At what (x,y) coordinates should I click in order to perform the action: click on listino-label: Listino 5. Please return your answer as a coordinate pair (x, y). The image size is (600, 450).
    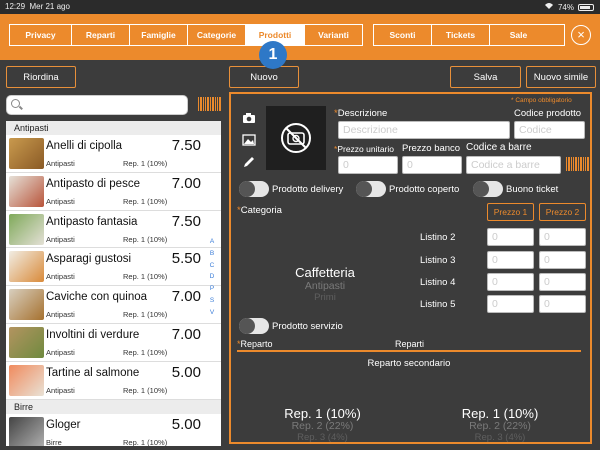
    Looking at the image, I should click on (438, 304).